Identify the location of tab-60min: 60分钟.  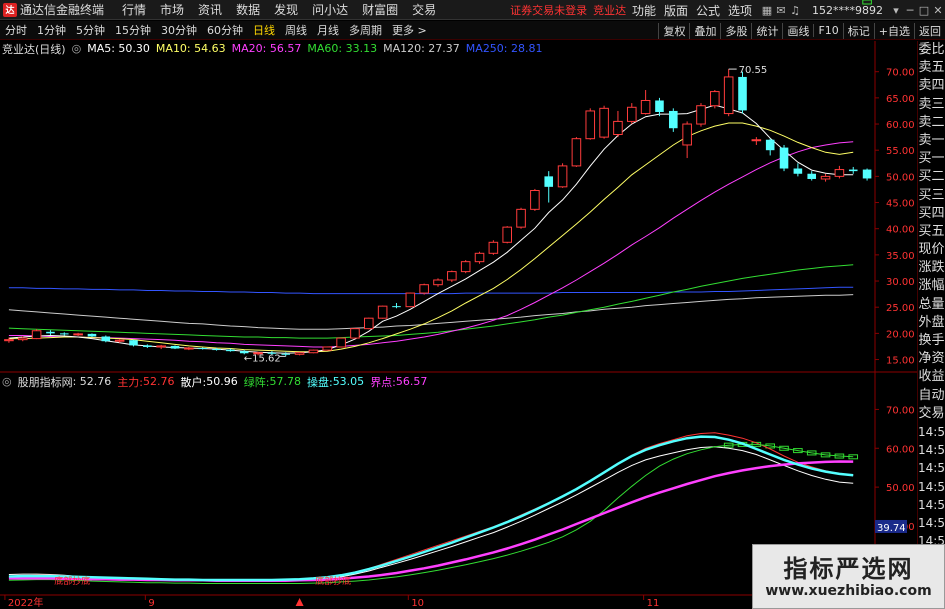
(225, 30).